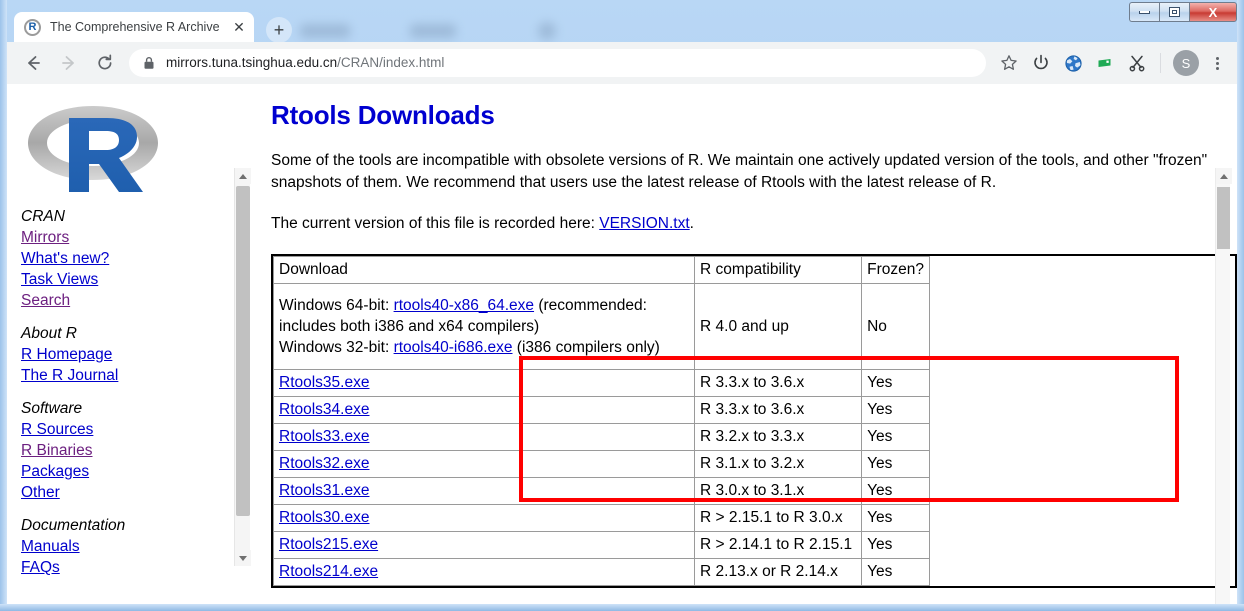 This screenshot has width=1244, height=611. Describe the element at coordinates (52, 408) in the screenshot. I see `sidebar-section-heading: Software` at that location.